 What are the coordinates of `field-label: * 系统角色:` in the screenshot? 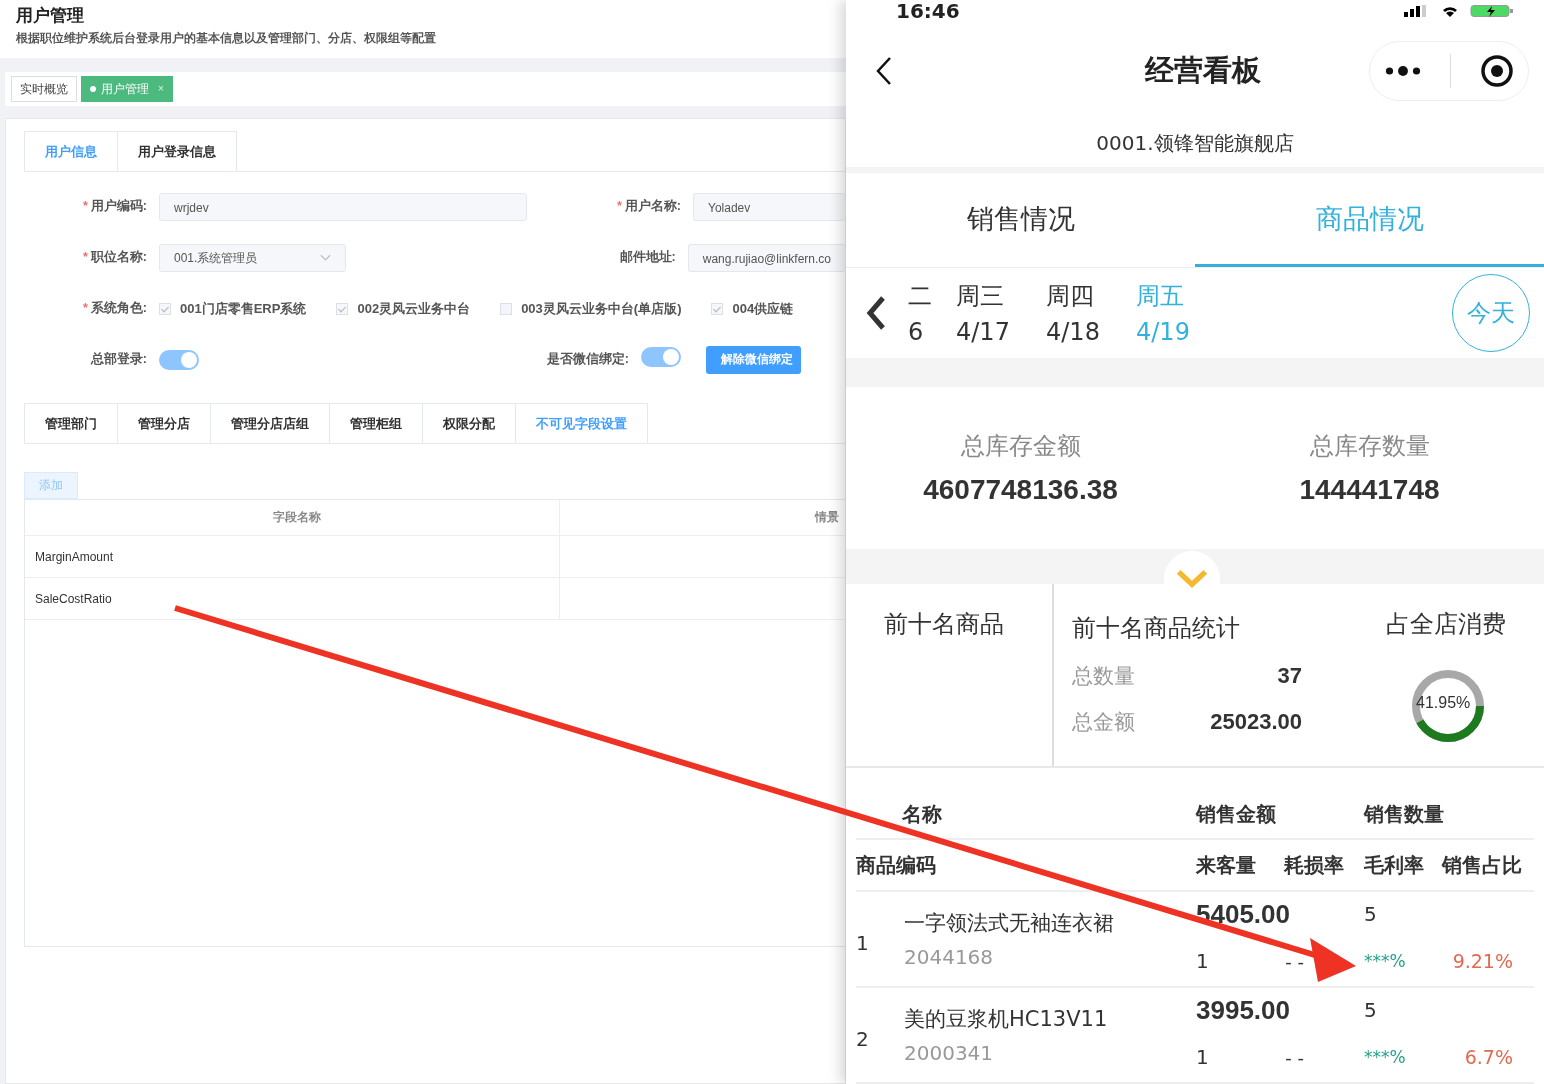 It's located at (114, 308).